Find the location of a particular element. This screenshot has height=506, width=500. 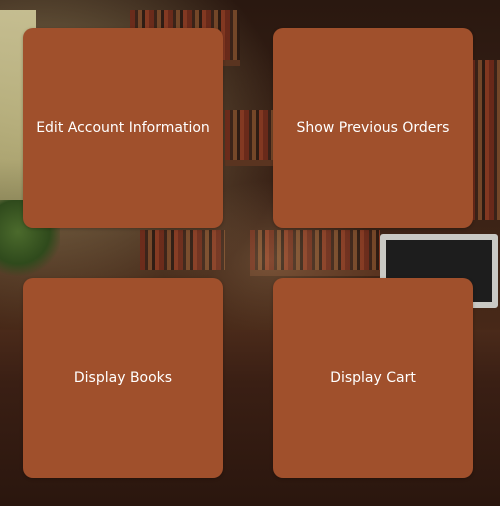

previous-orders-label: Show Previous Orders is located at coordinates (373, 128).